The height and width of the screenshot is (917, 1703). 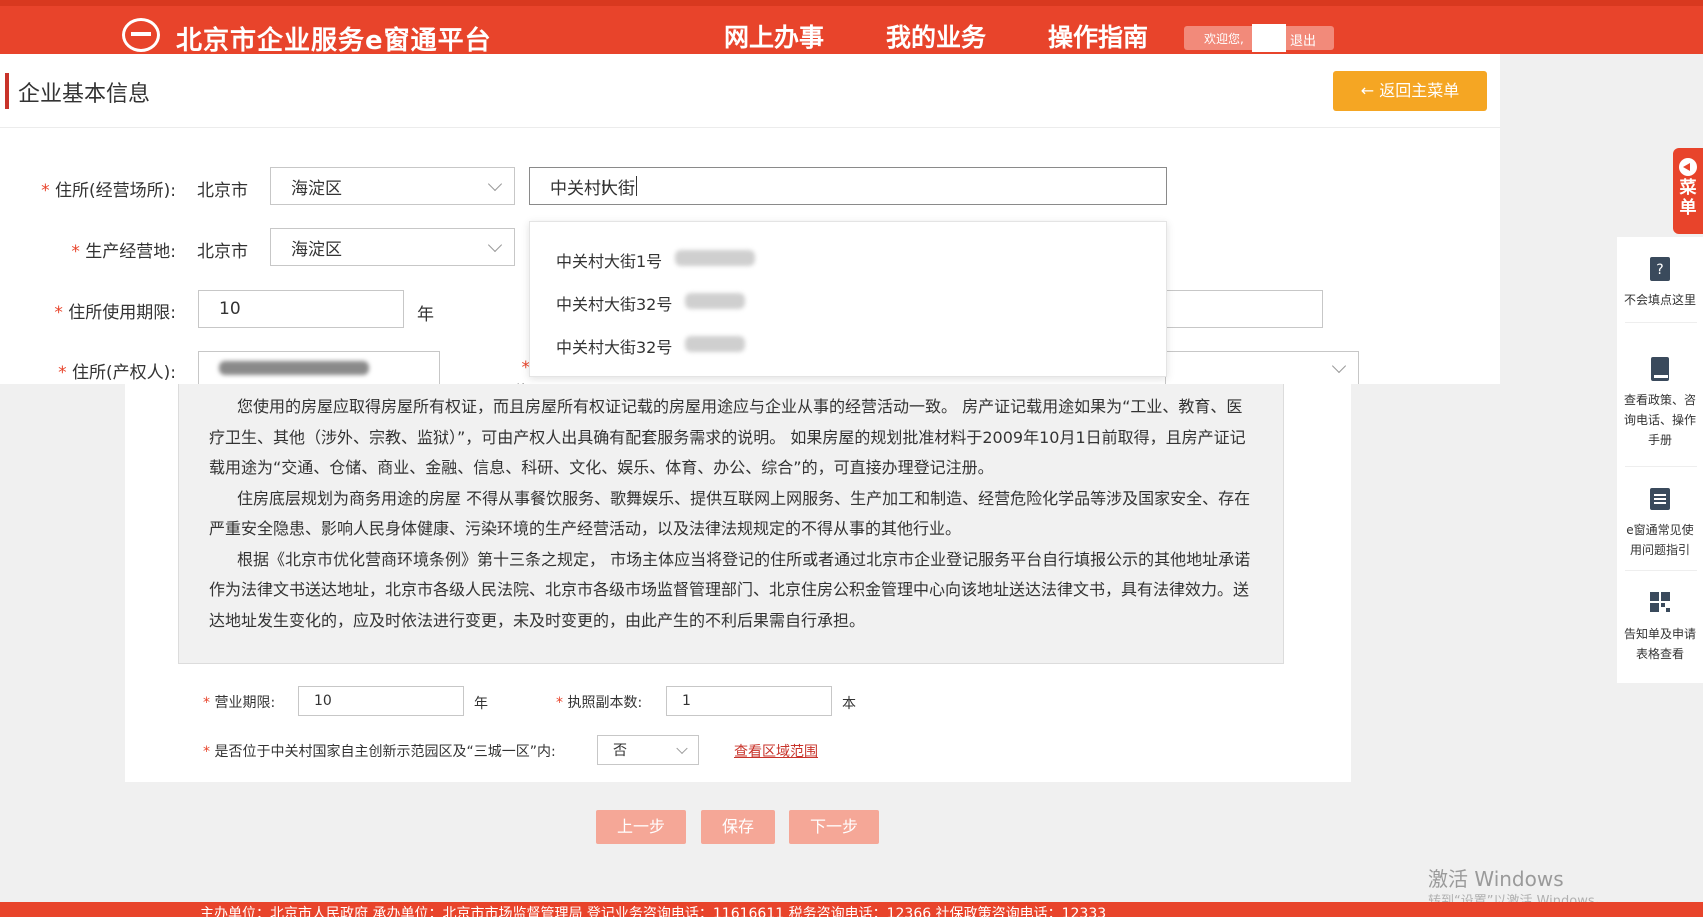 What do you see at coordinates (936, 36) in the screenshot?
I see `nav-my-business: 我的业务` at bounding box center [936, 36].